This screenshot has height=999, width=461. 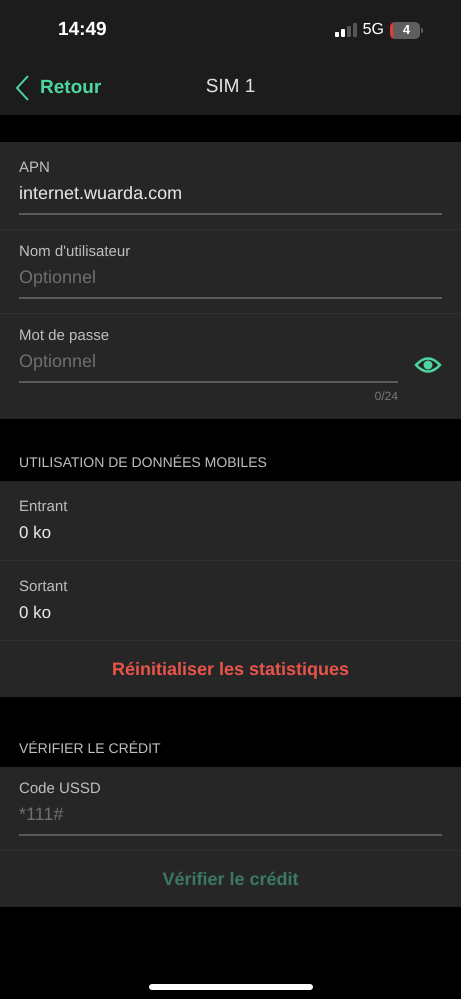 What do you see at coordinates (35, 168) in the screenshot?
I see `field-label: APN` at bounding box center [35, 168].